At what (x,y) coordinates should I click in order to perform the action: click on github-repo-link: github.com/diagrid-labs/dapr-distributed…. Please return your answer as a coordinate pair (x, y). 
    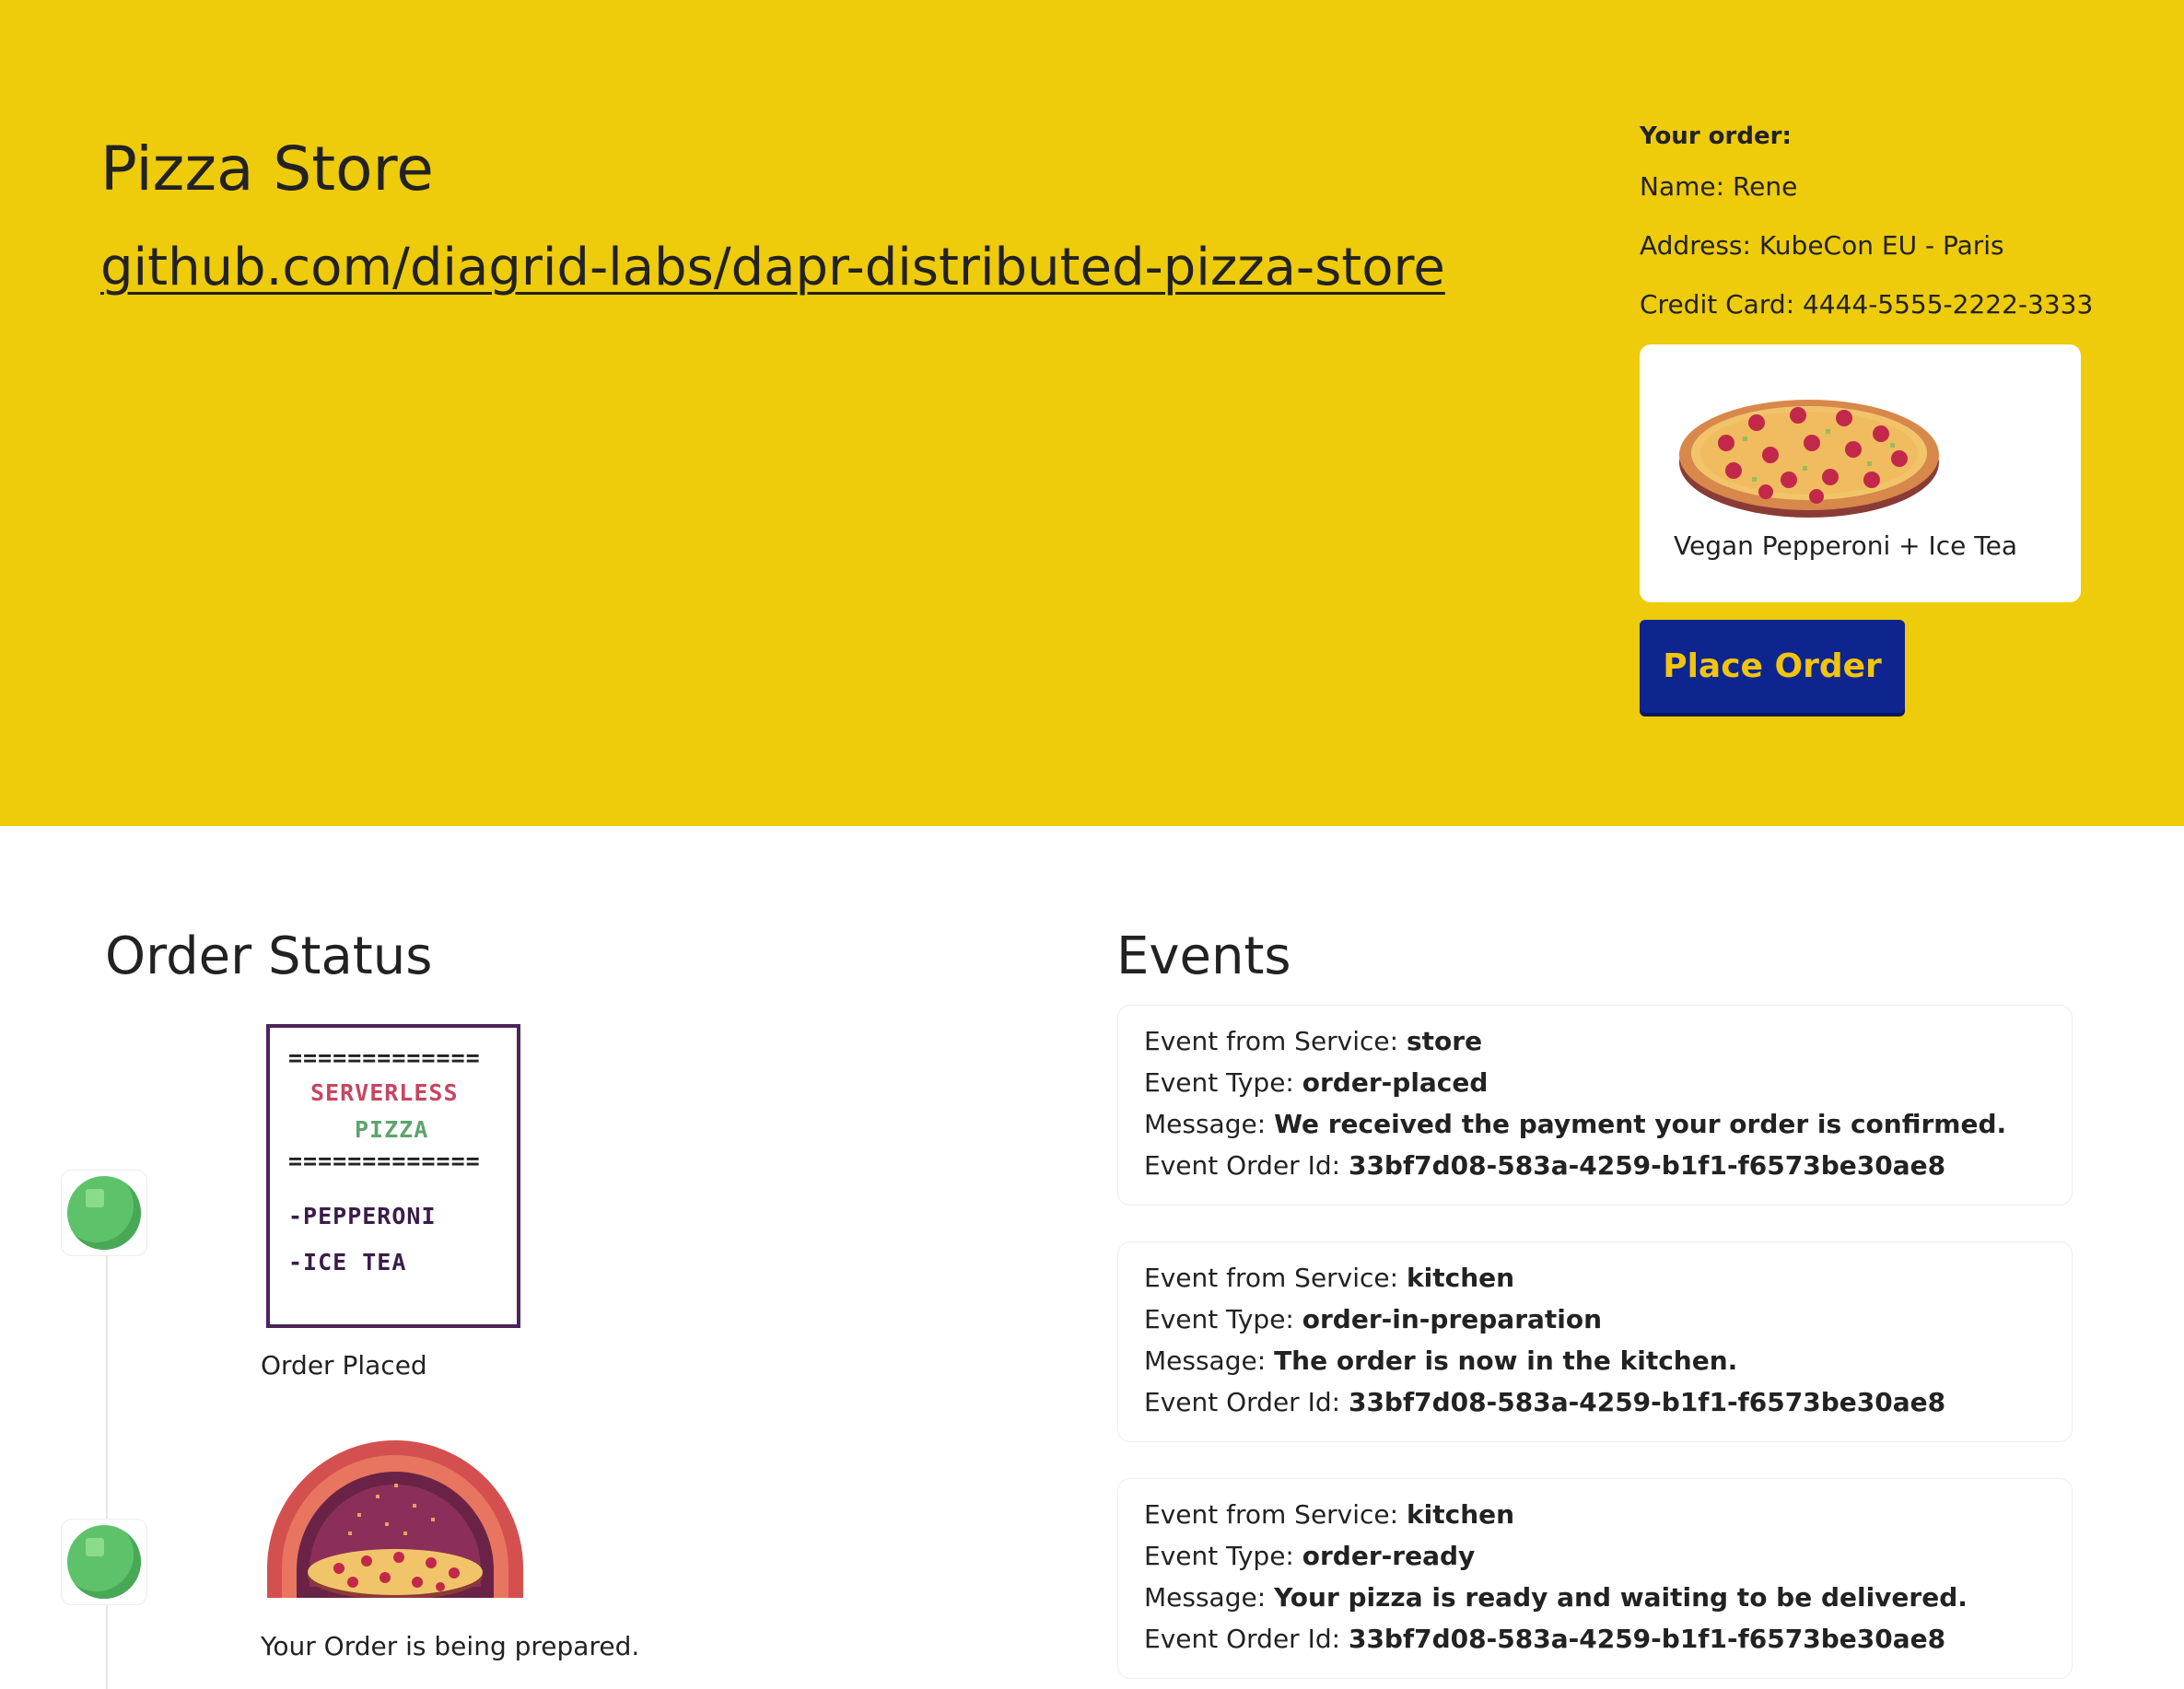
    Looking at the image, I should click on (772, 267).